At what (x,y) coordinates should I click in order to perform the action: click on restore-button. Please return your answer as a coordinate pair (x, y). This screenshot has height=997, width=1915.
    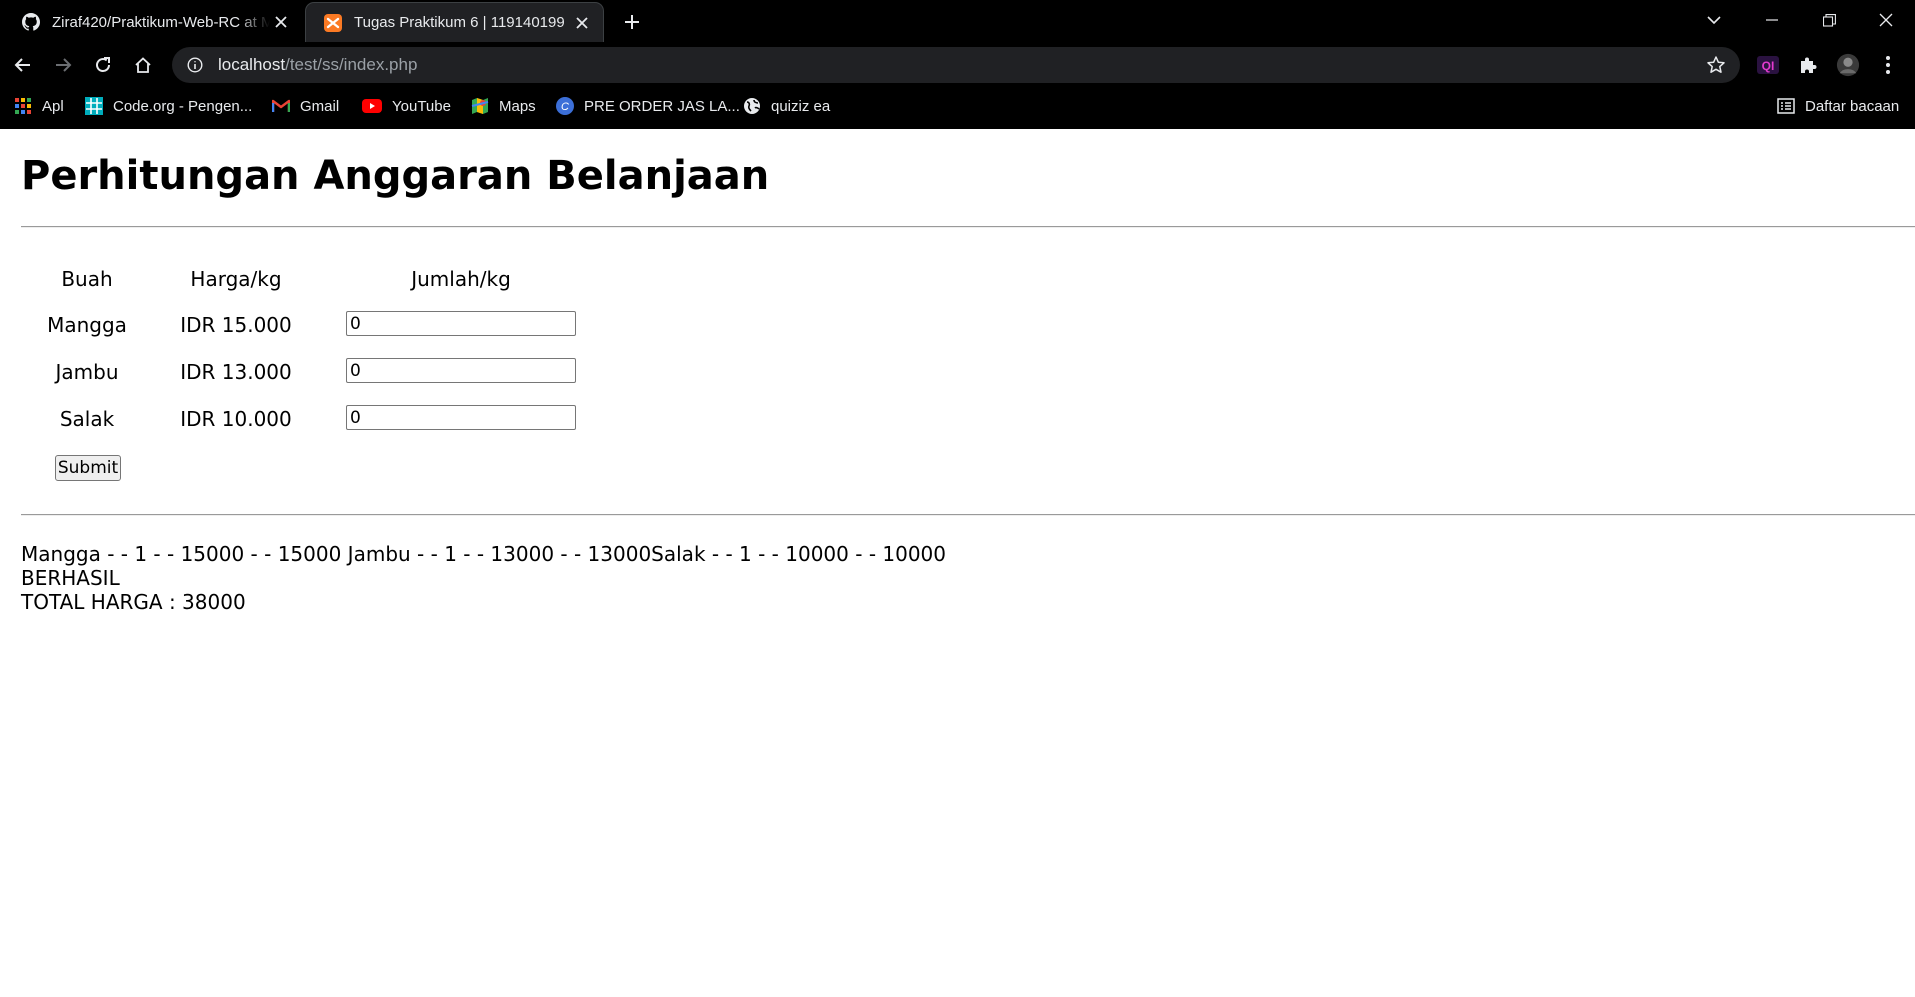
    Looking at the image, I should click on (1829, 20).